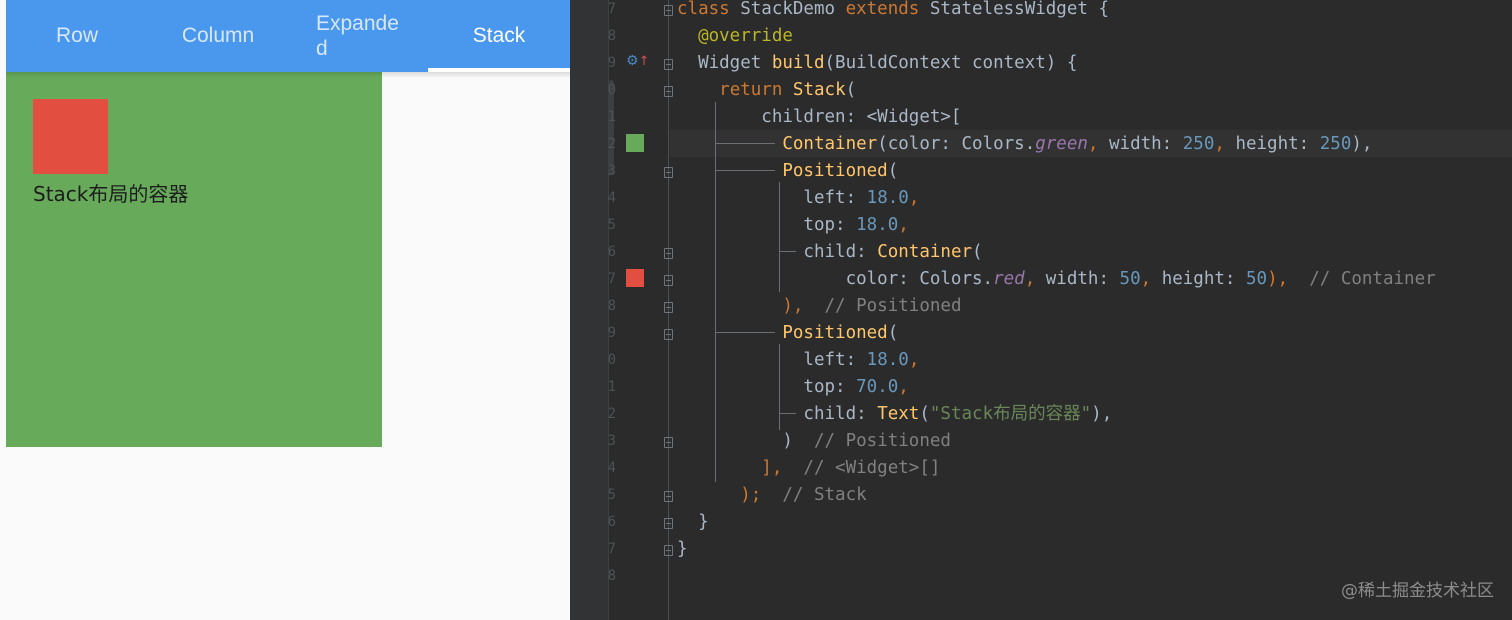 The width and height of the screenshot is (1512, 620). I want to click on code-token: @override, so click(745, 36).